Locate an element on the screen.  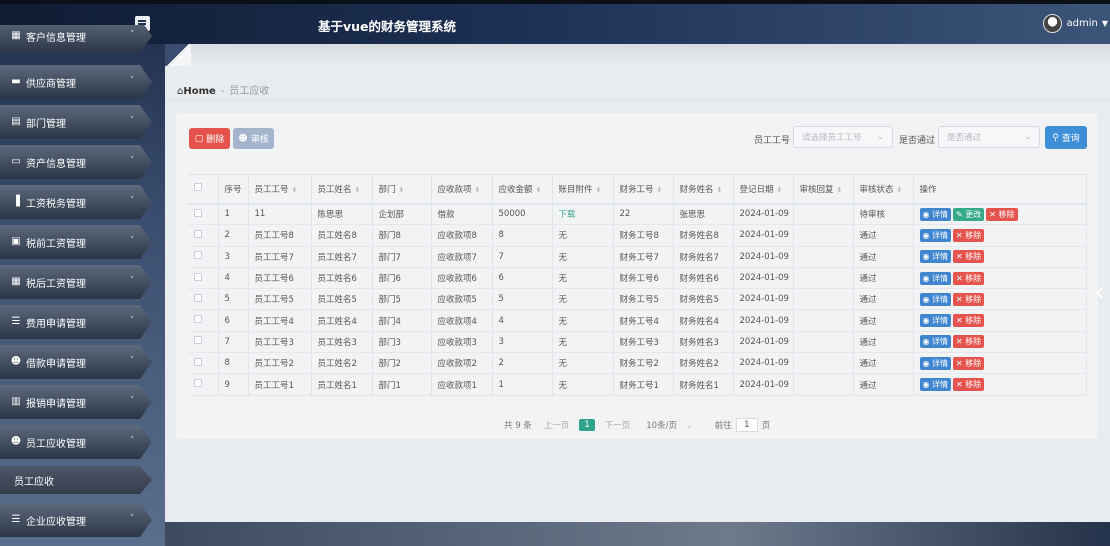
column-header: 财务姓名 ⬍ is located at coordinates (703, 189).